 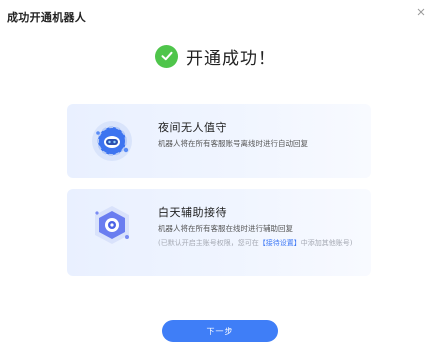 I want to click on card-description: 机器人将在所有客服在线时进行辅助回复, so click(x=225, y=228).